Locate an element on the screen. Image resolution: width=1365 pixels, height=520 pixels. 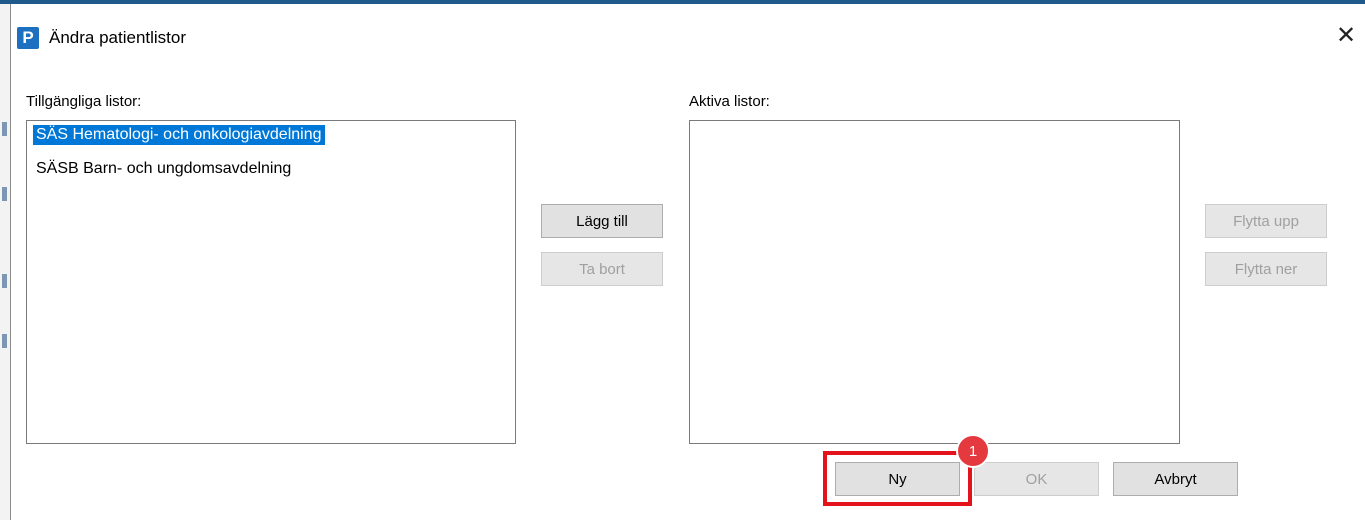
close-icon: ✕ is located at coordinates (1346, 36).